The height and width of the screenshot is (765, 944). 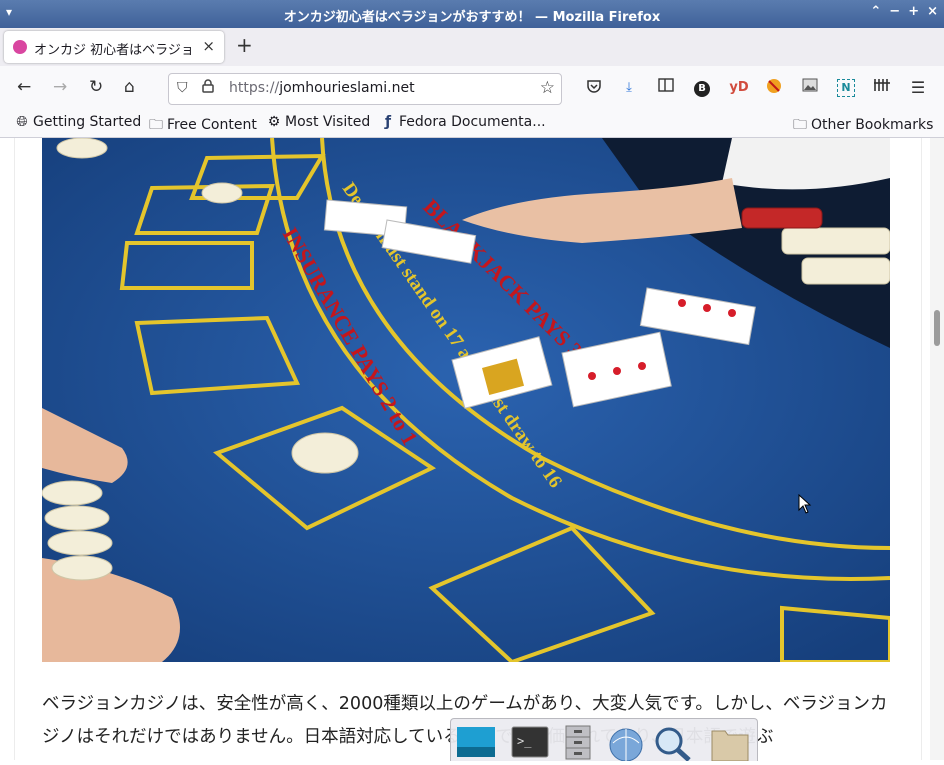 I want to click on window-title: オンカジ初心者はベラジョンがおすすめ！ — Mozilla Firefox, so click(x=472, y=17).